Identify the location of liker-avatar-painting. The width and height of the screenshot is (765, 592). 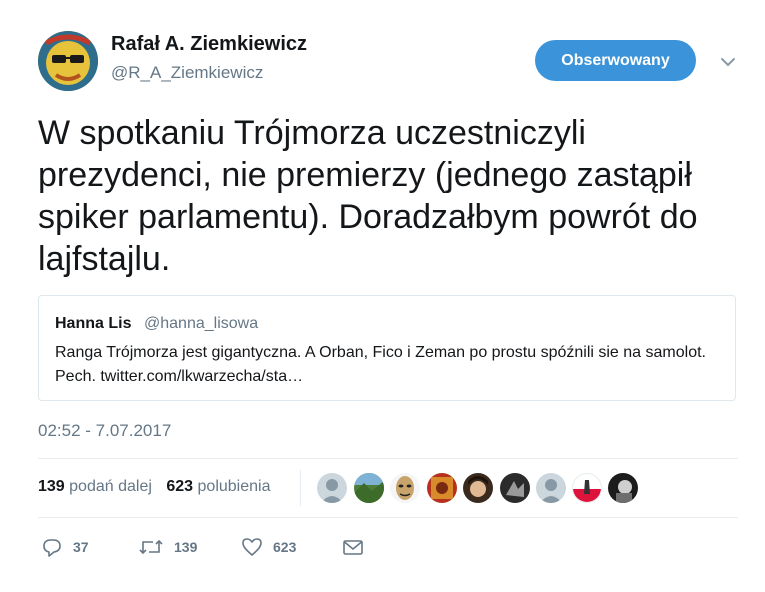
(442, 488).